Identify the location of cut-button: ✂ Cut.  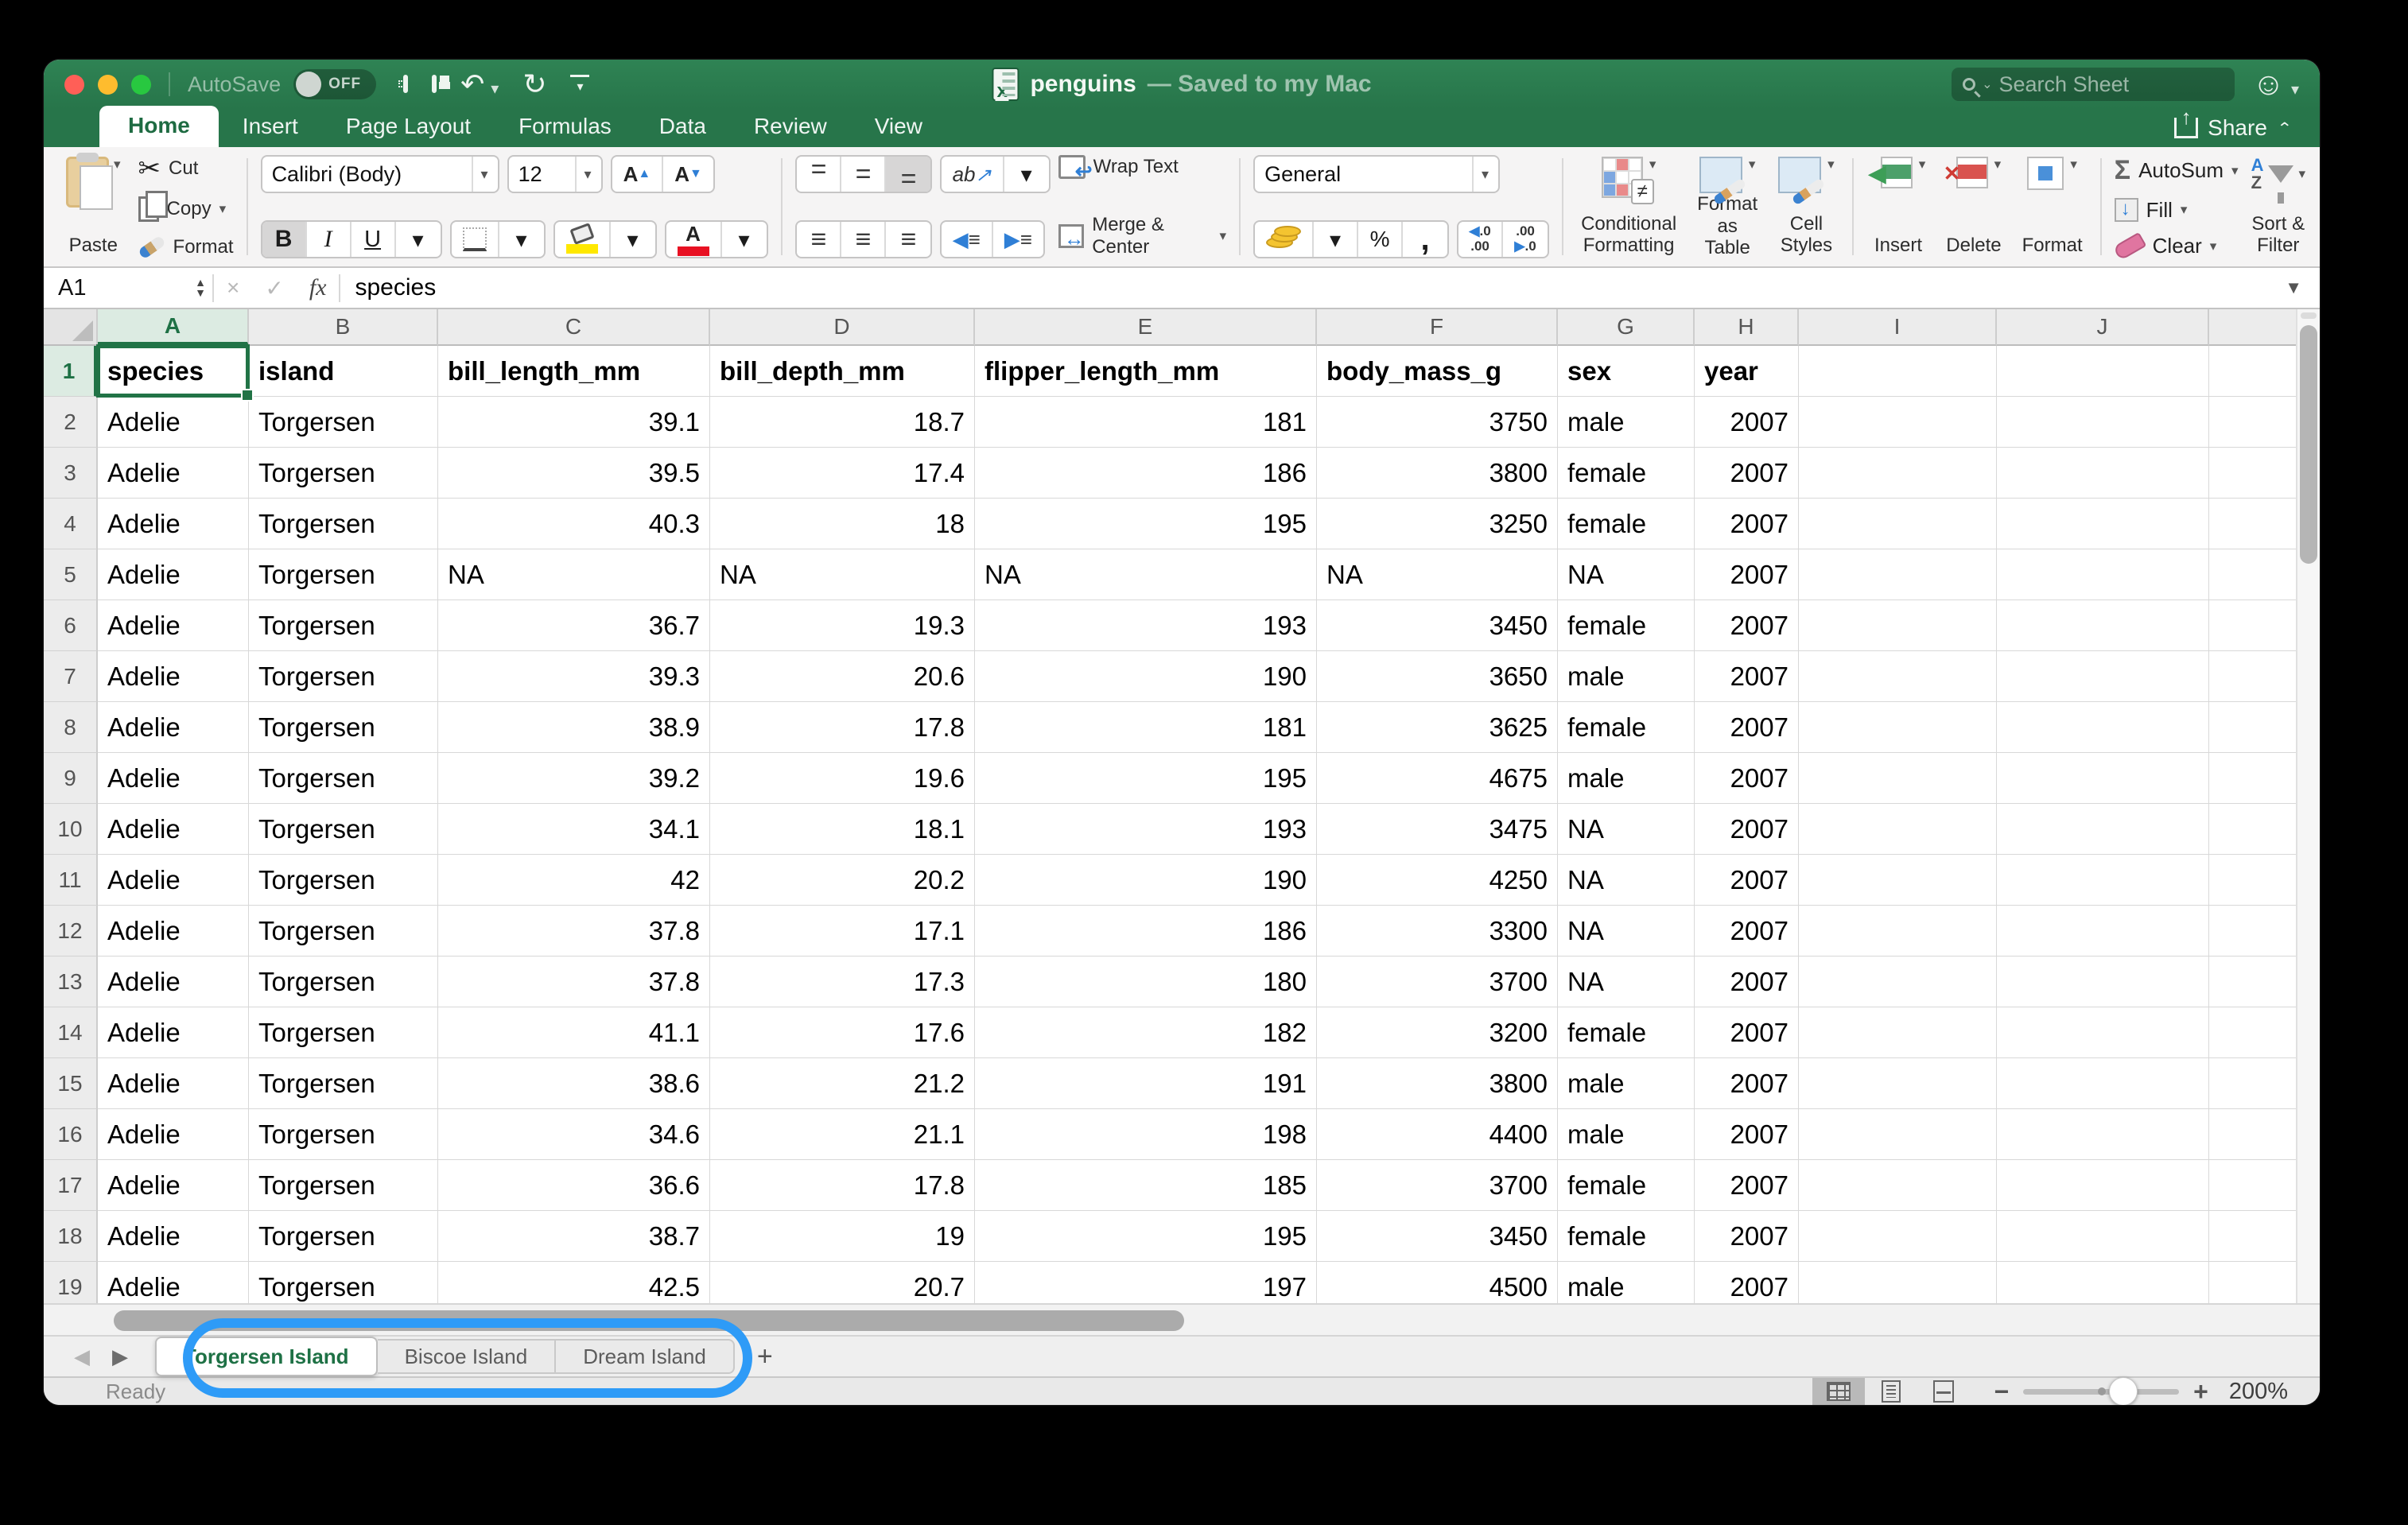
(186, 168).